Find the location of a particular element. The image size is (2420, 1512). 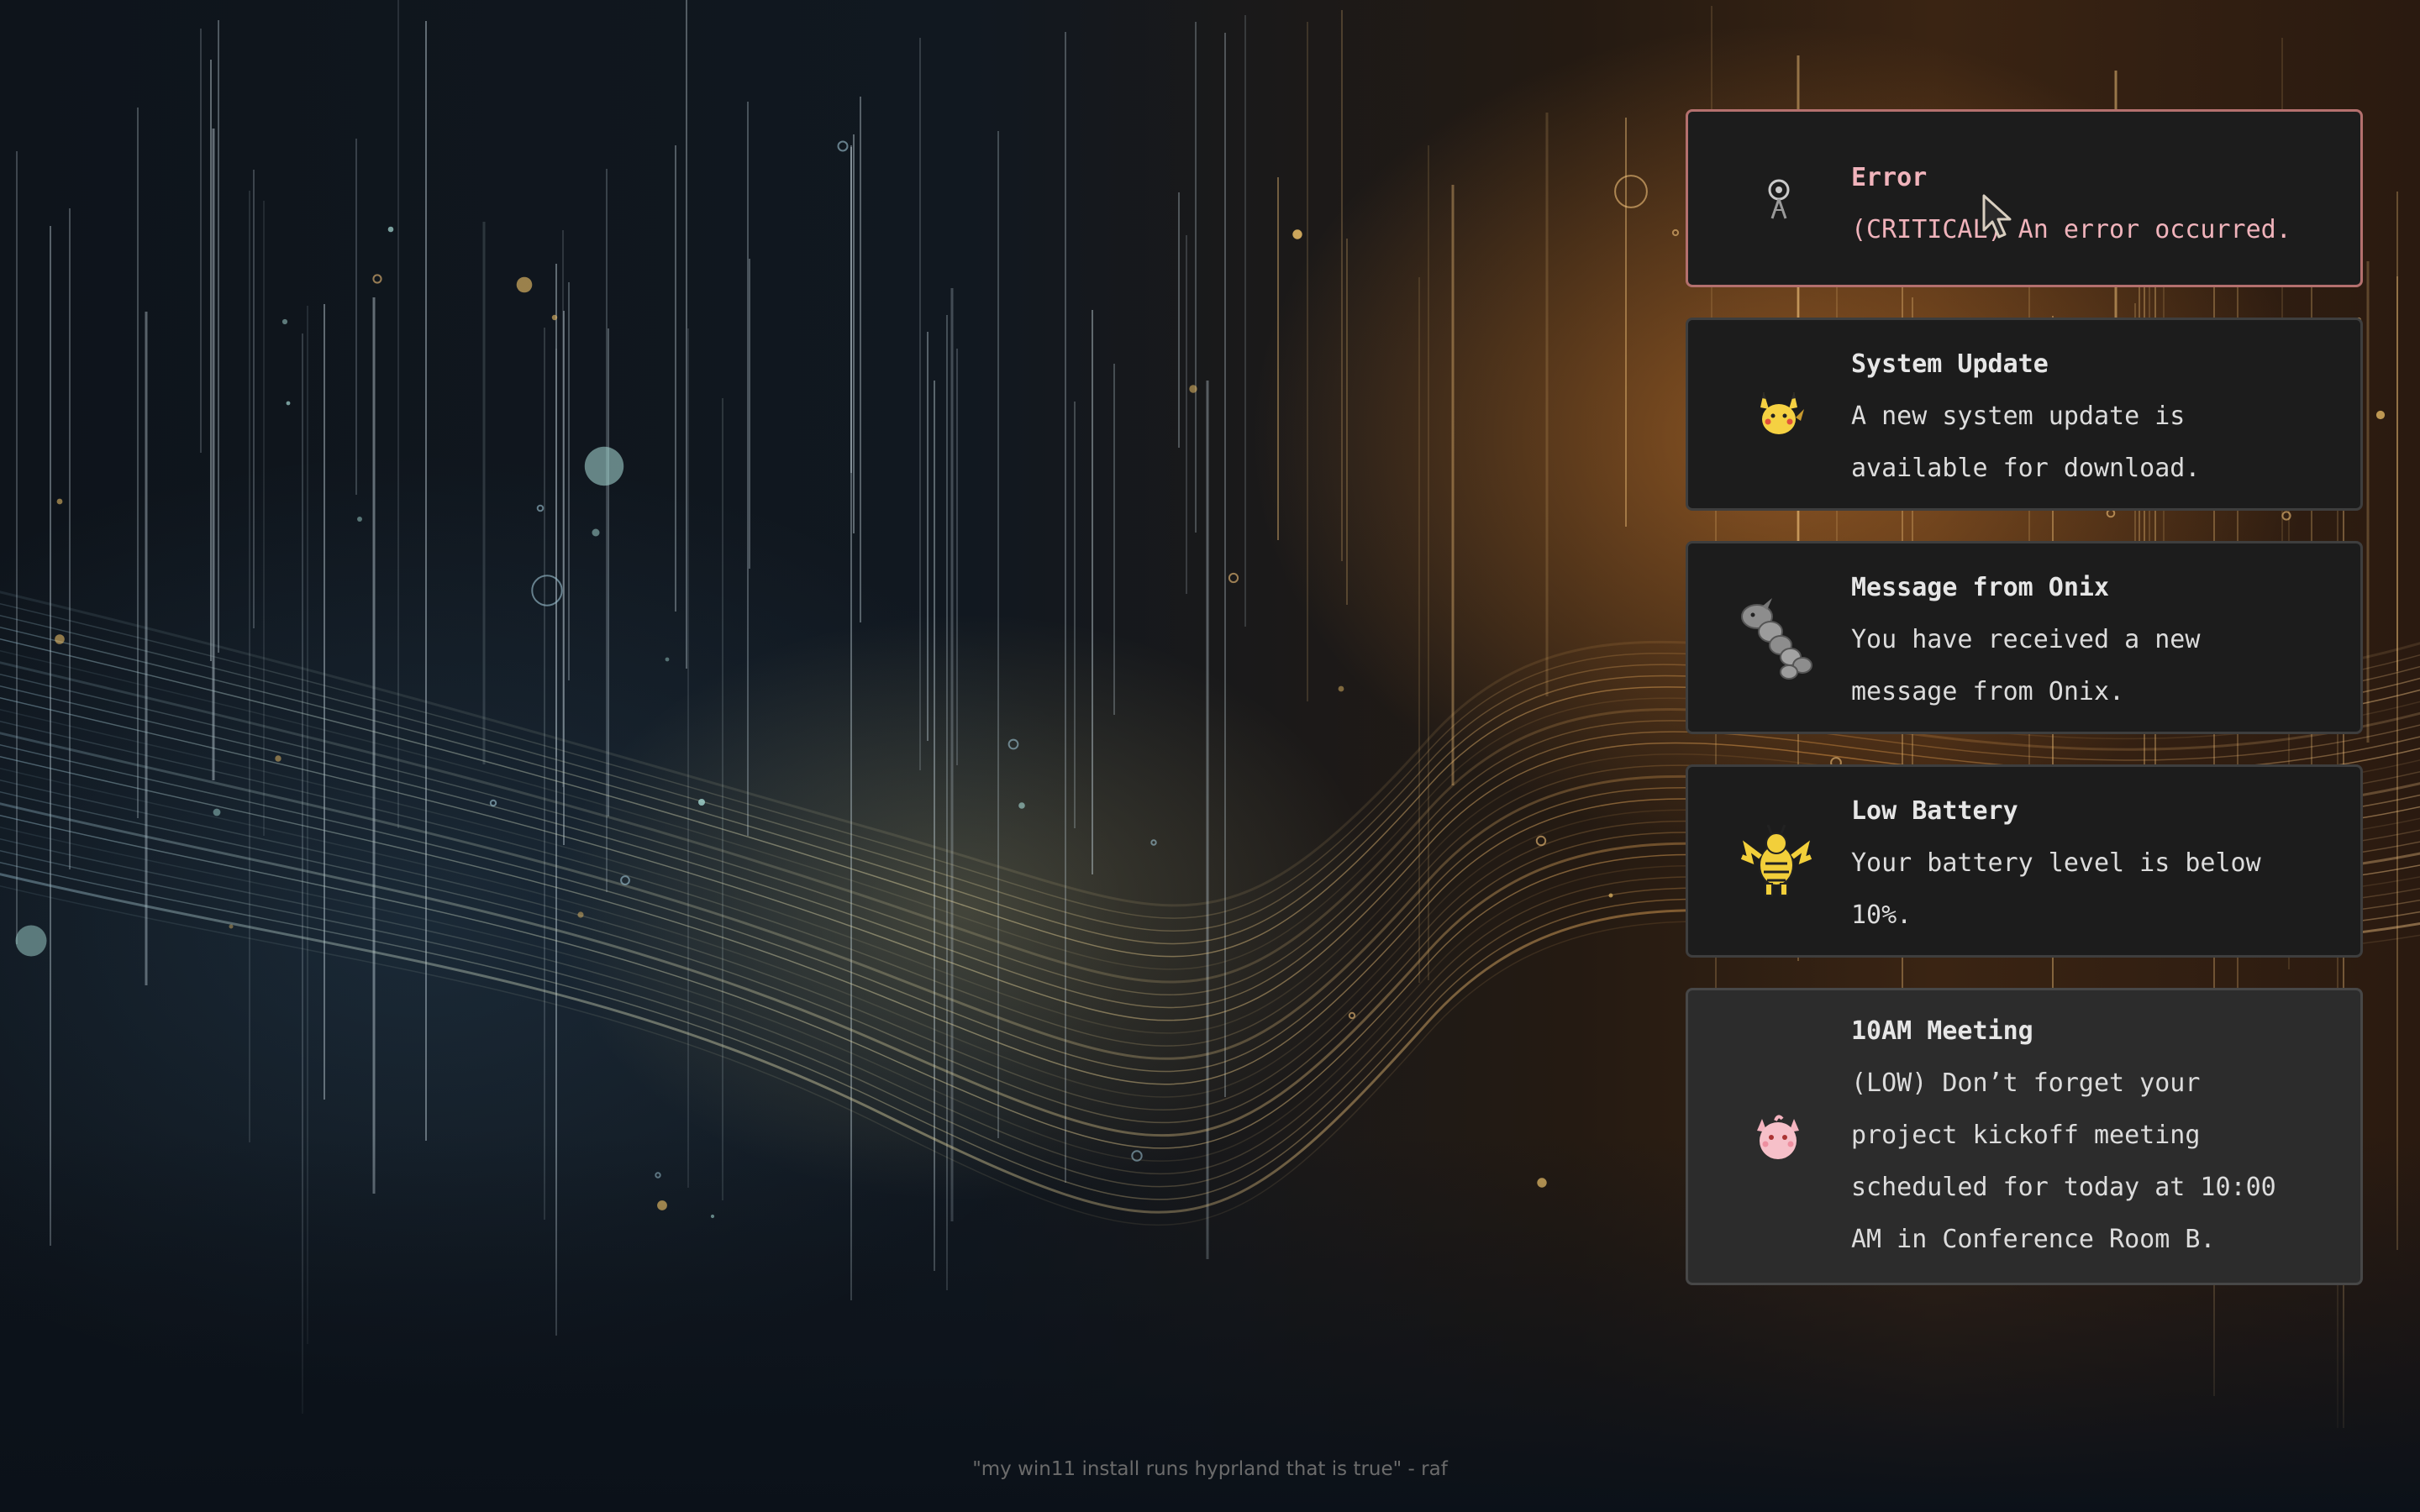

electabuzz-icon is located at coordinates (1776, 861).